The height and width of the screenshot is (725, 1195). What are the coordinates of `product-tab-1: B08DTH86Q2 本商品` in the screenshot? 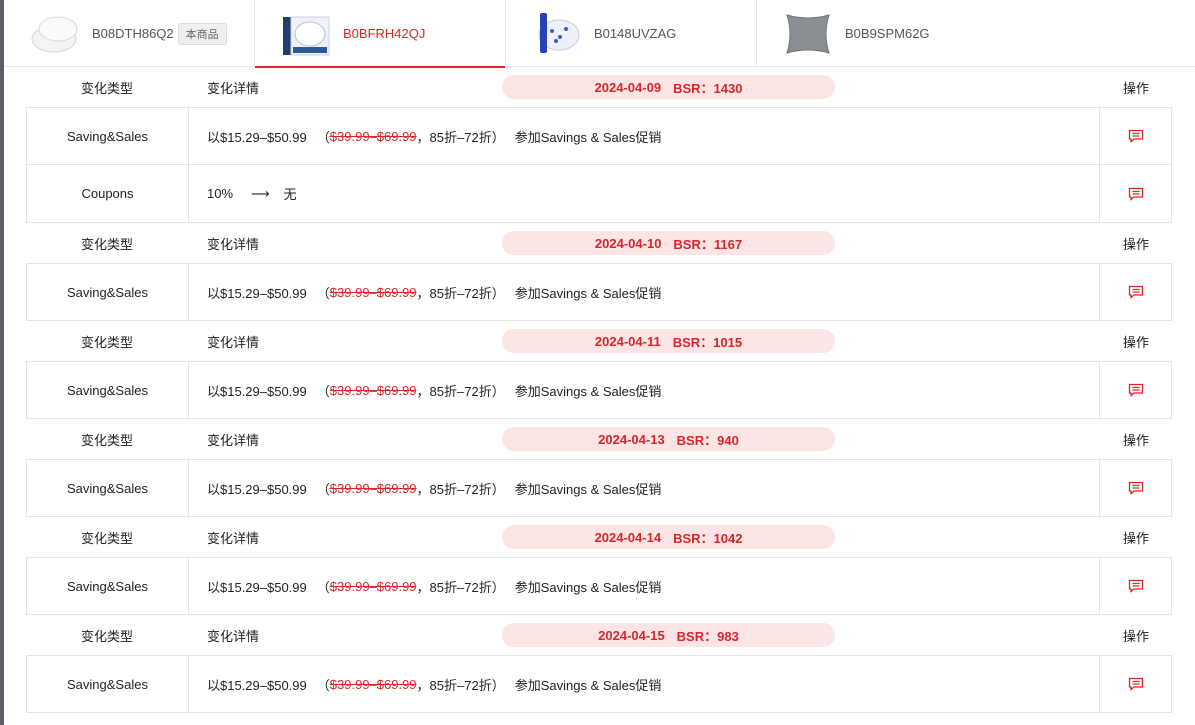 It's located at (129, 33).